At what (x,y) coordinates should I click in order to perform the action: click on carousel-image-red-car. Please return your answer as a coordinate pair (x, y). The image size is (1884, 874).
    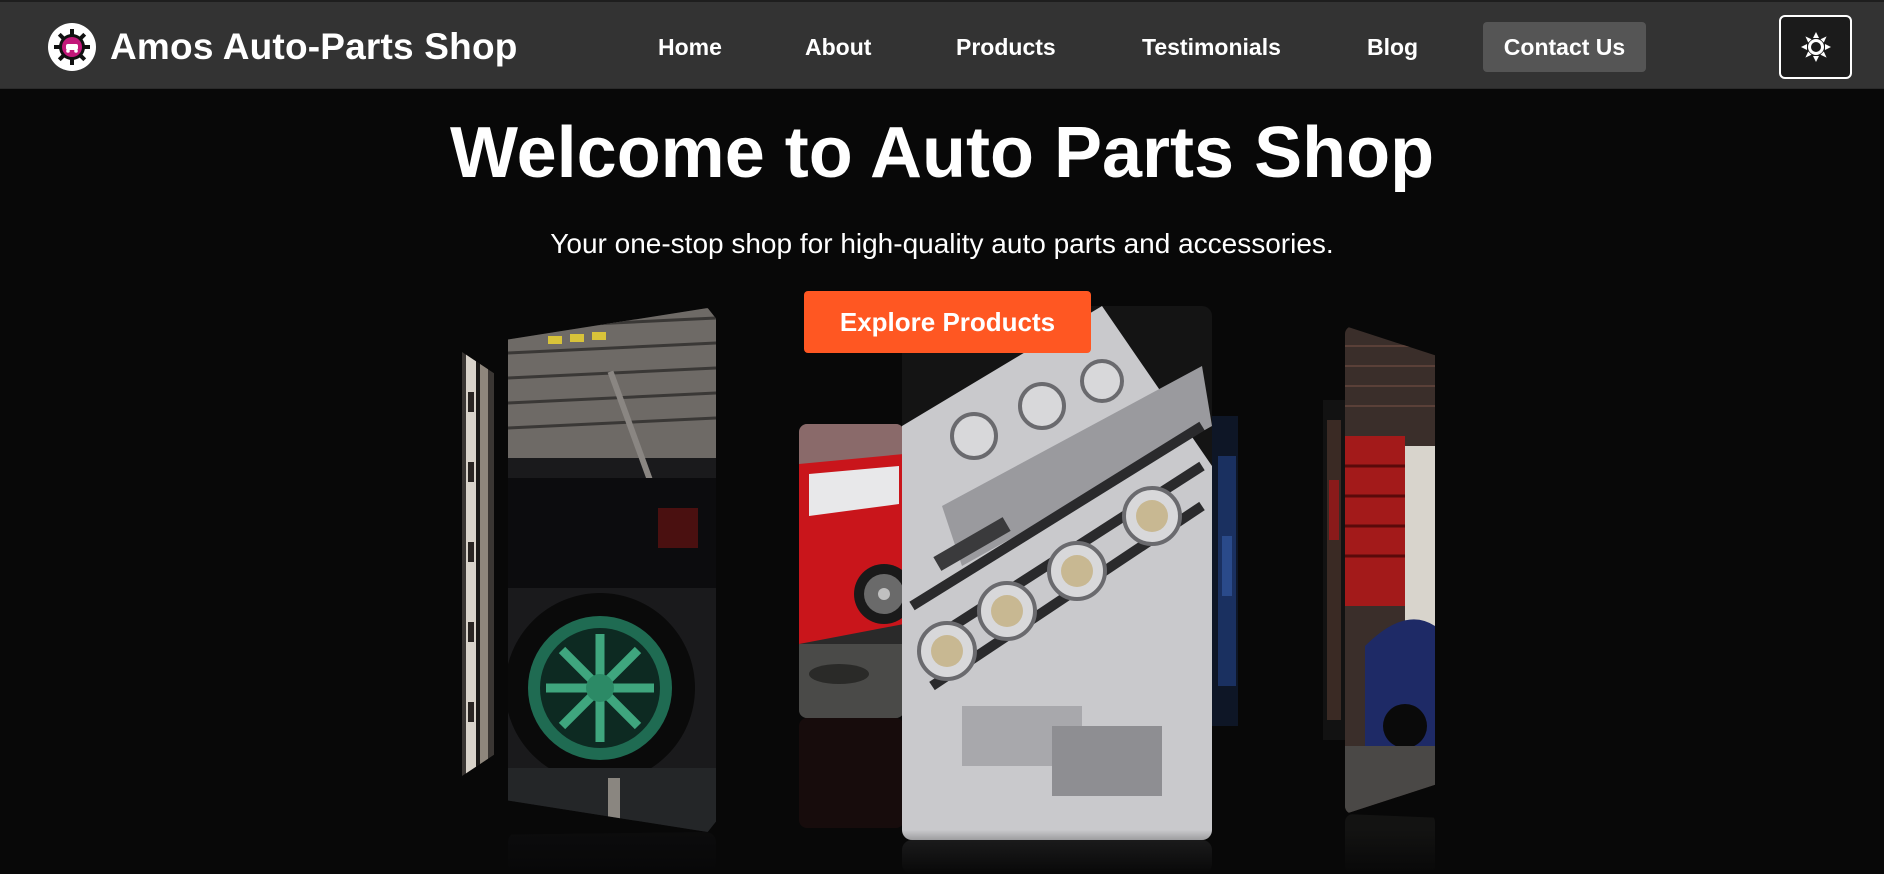
    Looking at the image, I should click on (851, 571).